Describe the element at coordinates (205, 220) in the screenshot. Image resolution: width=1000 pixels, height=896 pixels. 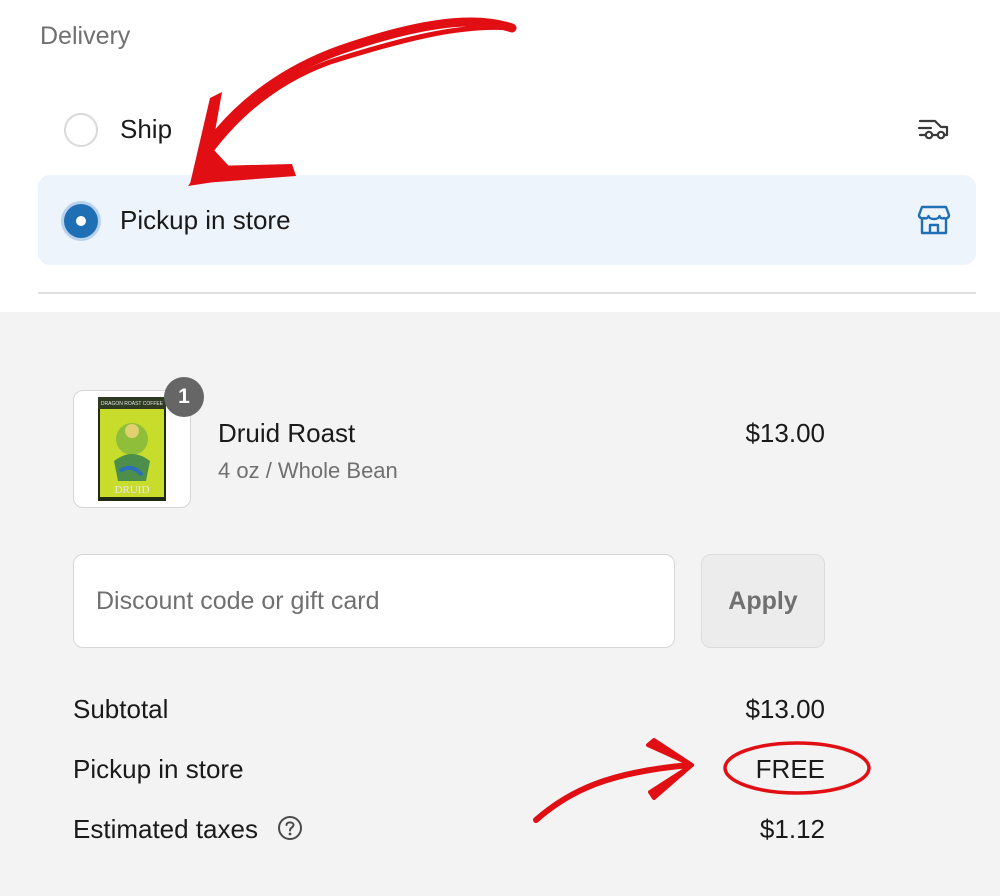
I see `pickup-label: Pickup in store` at that location.